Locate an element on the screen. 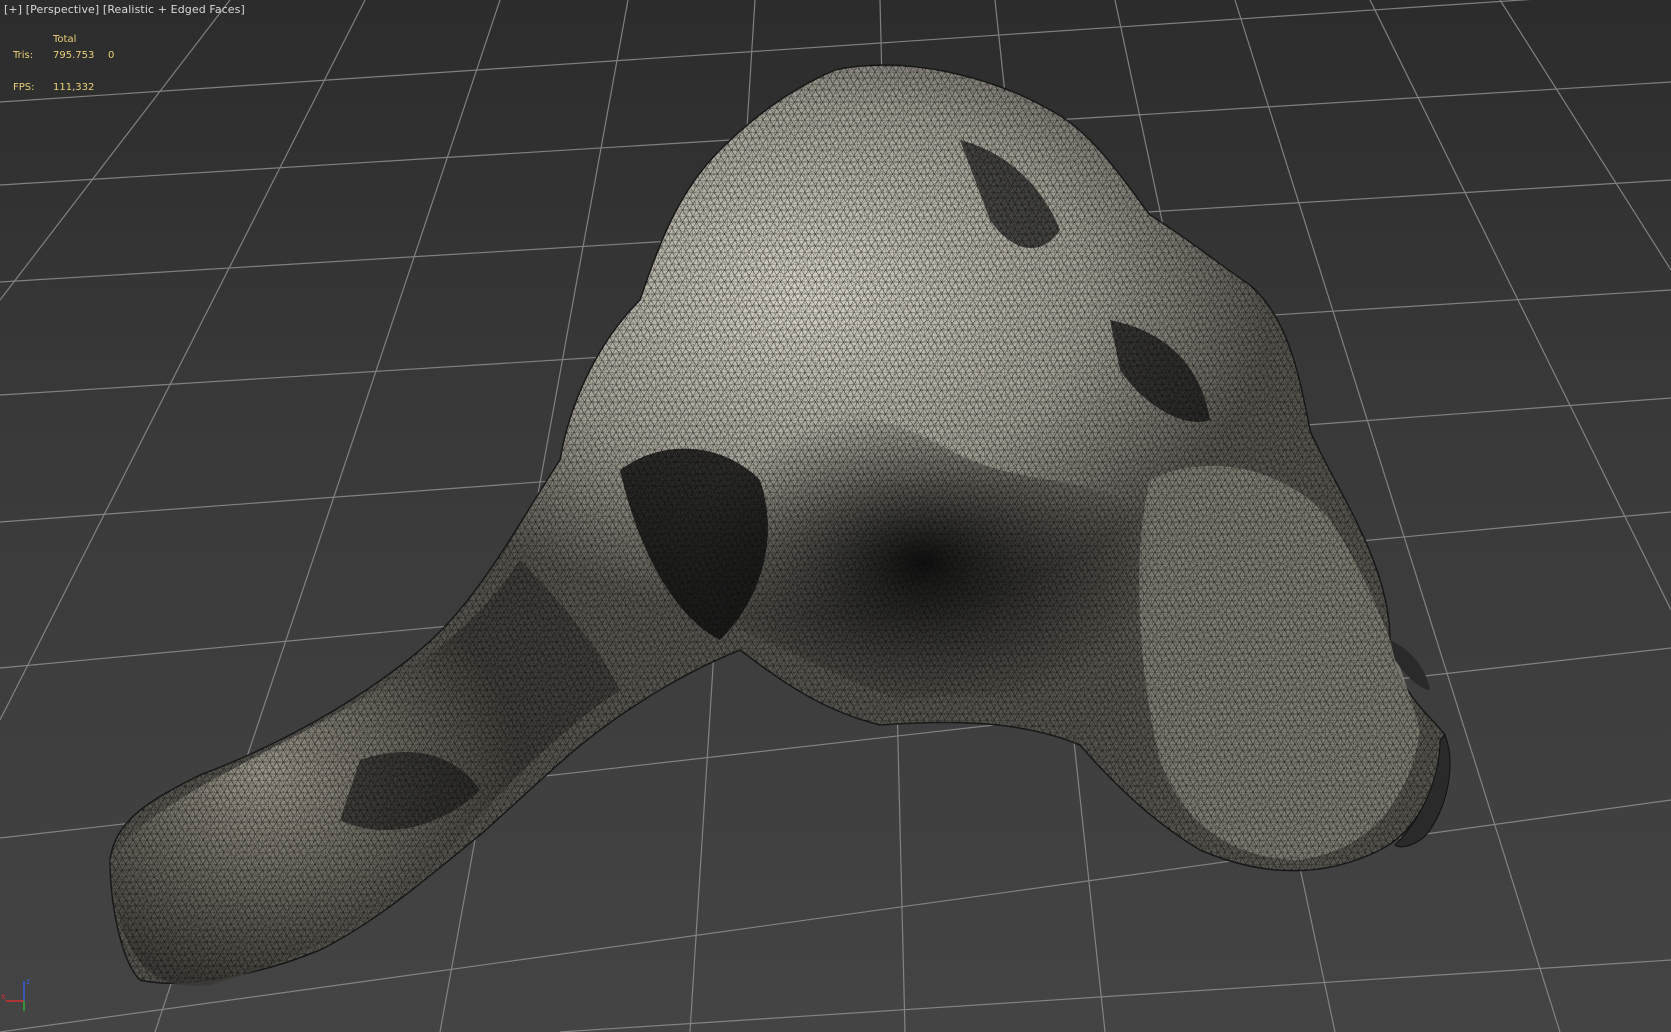 The width and height of the screenshot is (1671, 1032). stats-fps-label: FPS: is located at coordinates (24, 87).